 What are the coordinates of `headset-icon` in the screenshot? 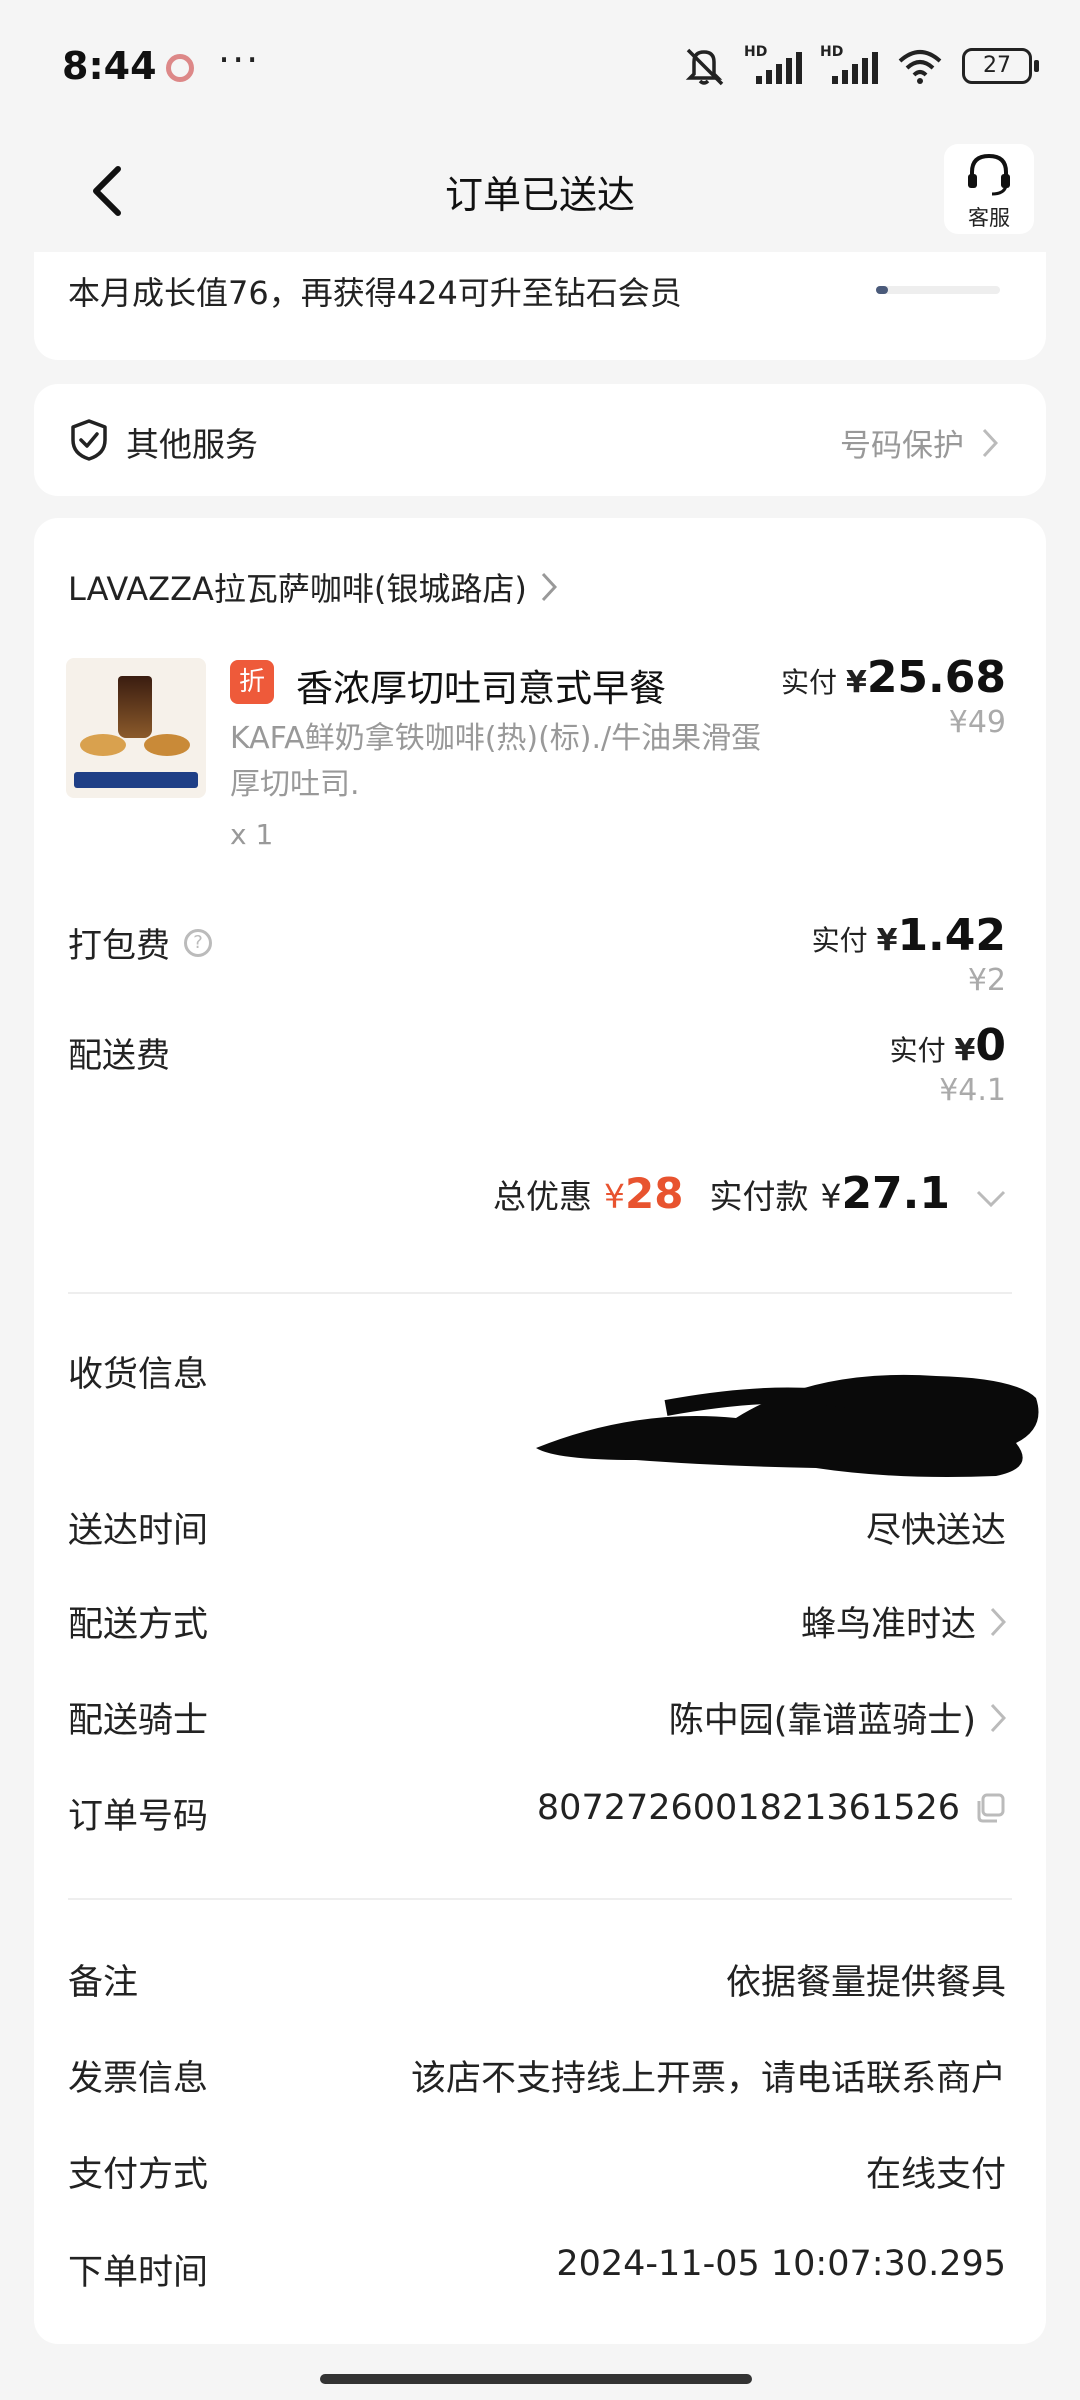 It's located at (989, 174).